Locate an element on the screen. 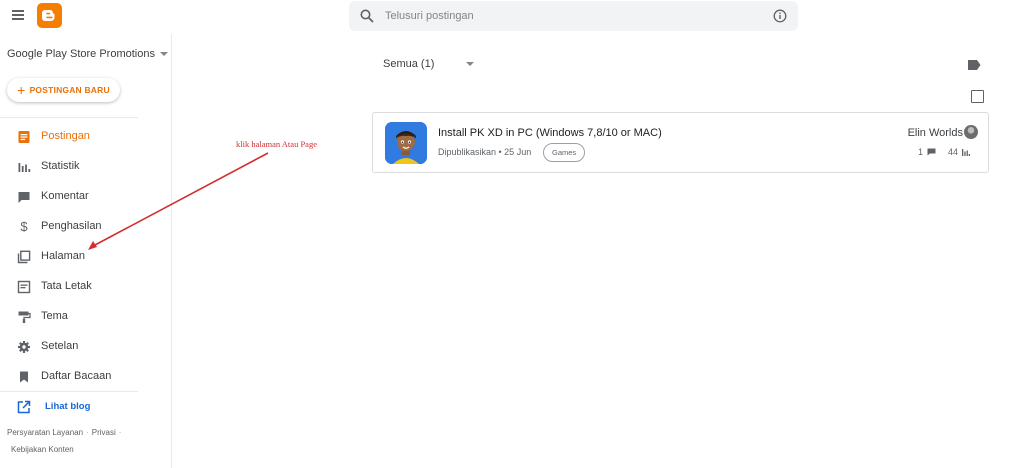  sidebar-item-label: Setelan is located at coordinates (60, 346).